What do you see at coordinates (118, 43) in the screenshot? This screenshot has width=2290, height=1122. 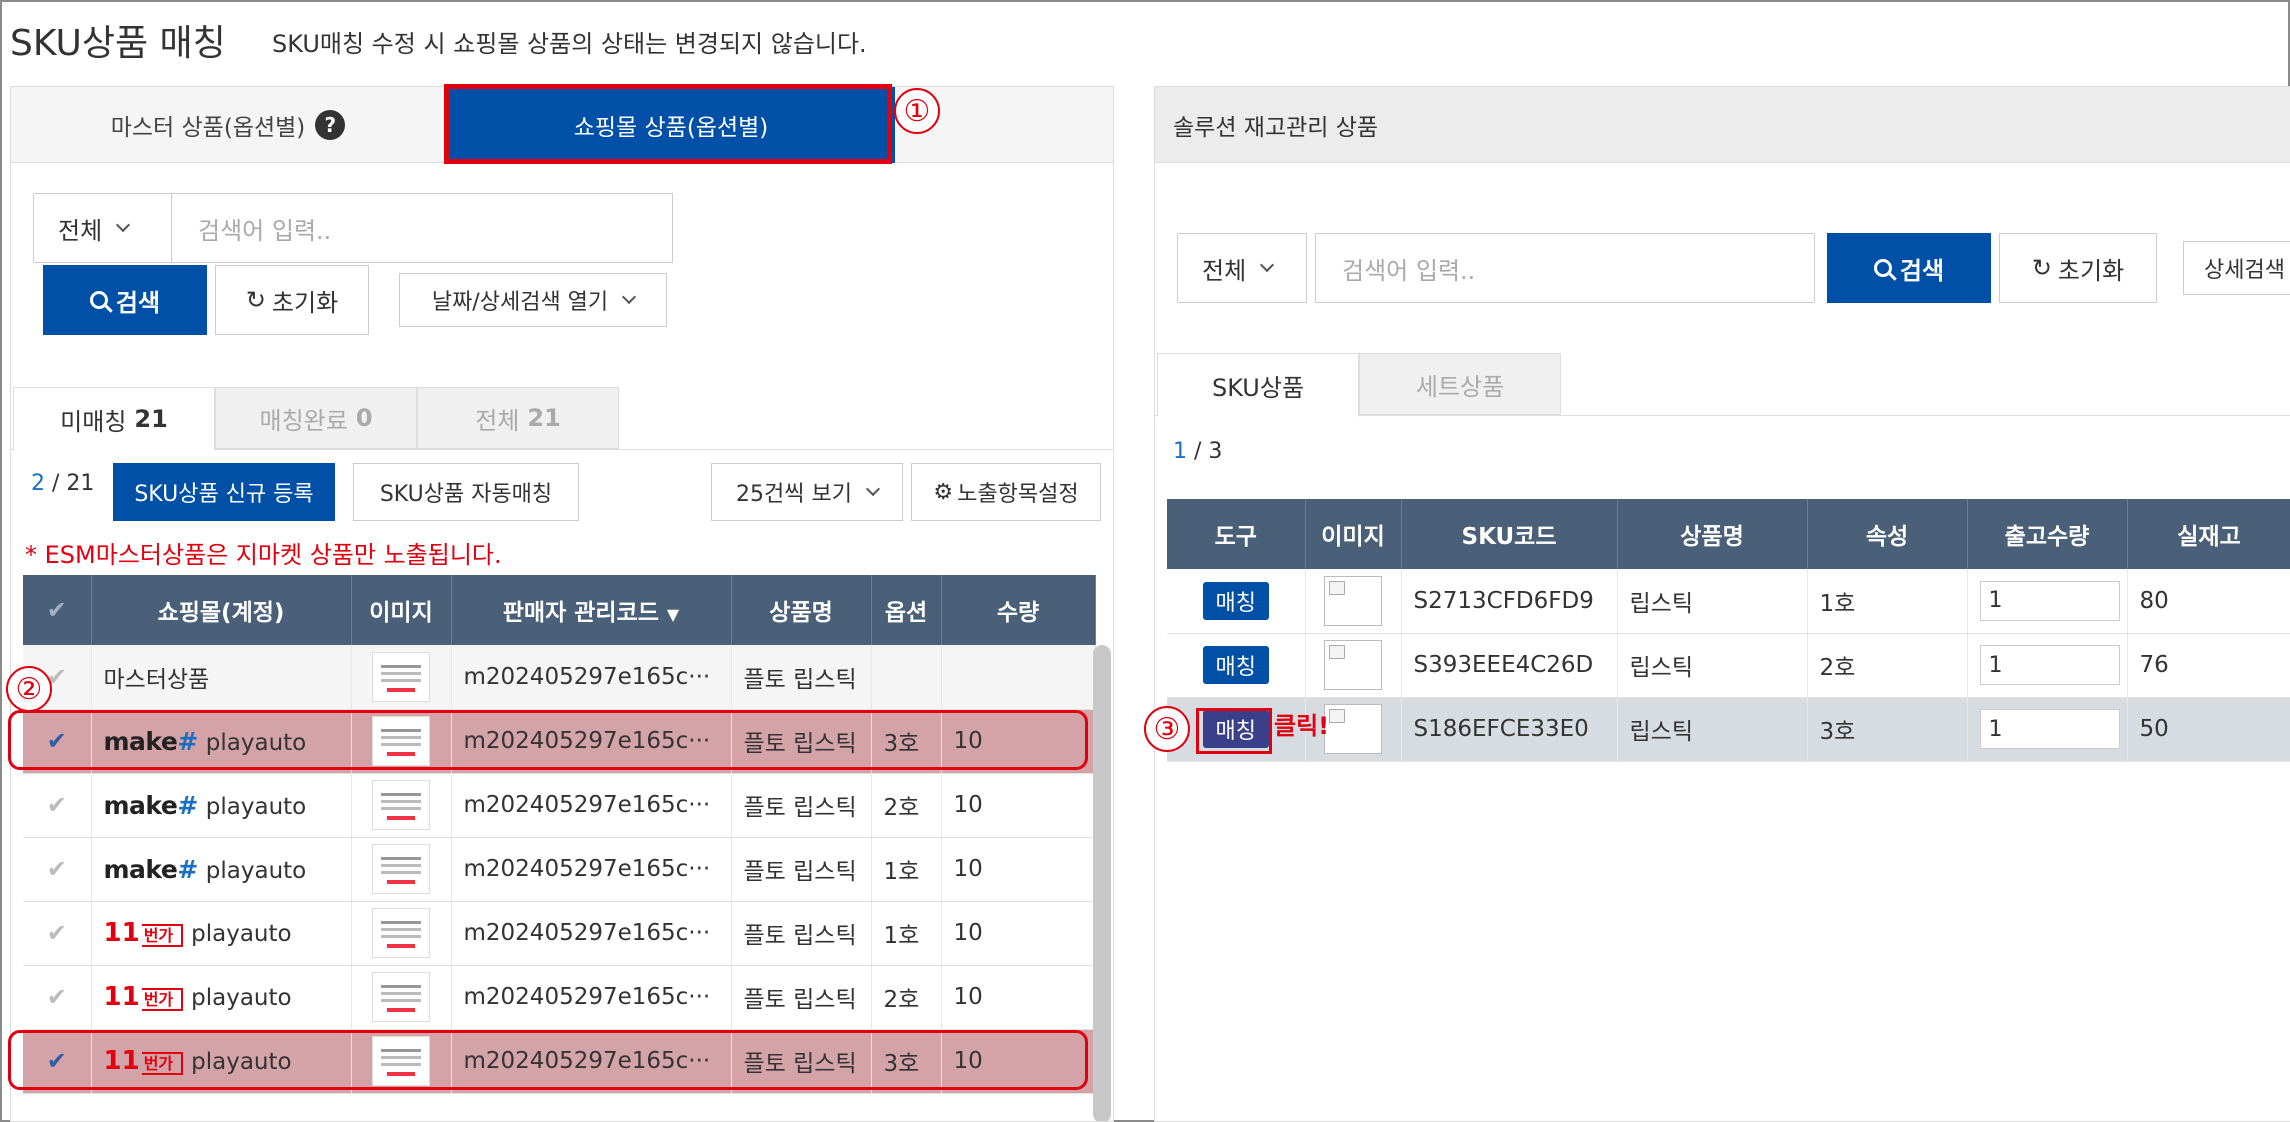 I see `page-title: SKU상품 매칭` at bounding box center [118, 43].